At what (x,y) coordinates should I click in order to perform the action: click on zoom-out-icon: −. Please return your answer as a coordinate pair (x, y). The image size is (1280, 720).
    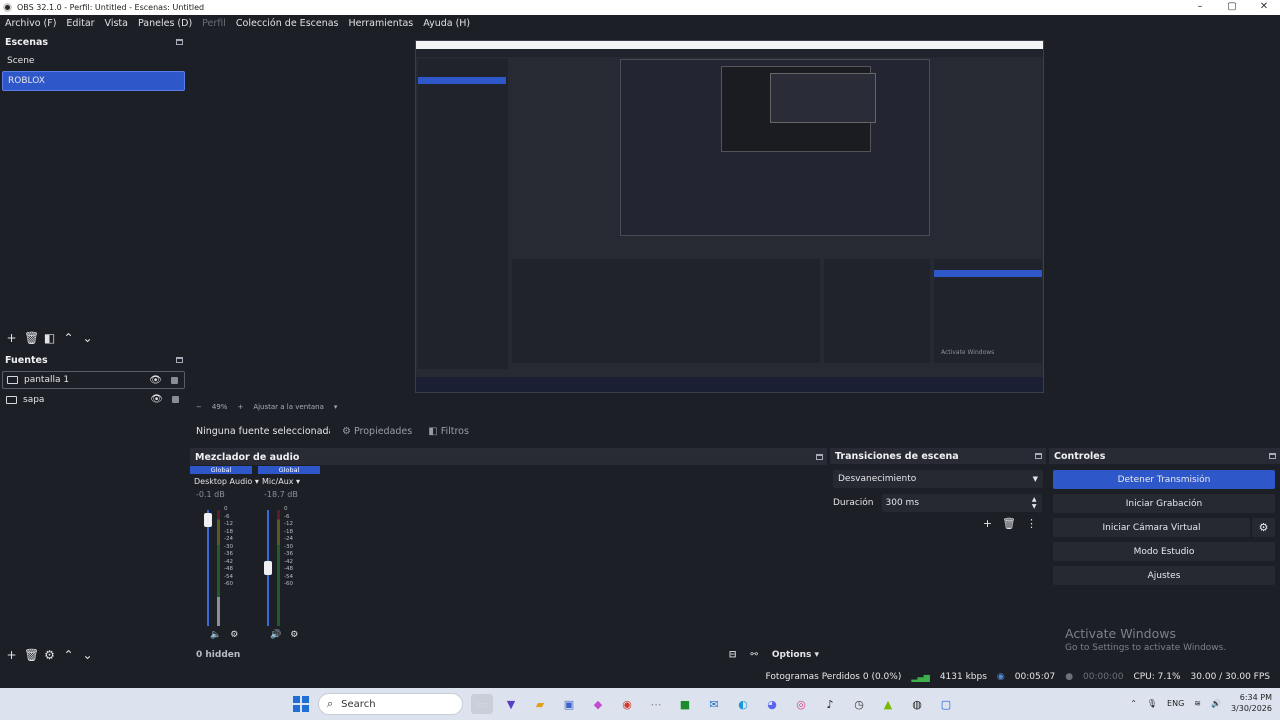
    Looking at the image, I should click on (199, 407).